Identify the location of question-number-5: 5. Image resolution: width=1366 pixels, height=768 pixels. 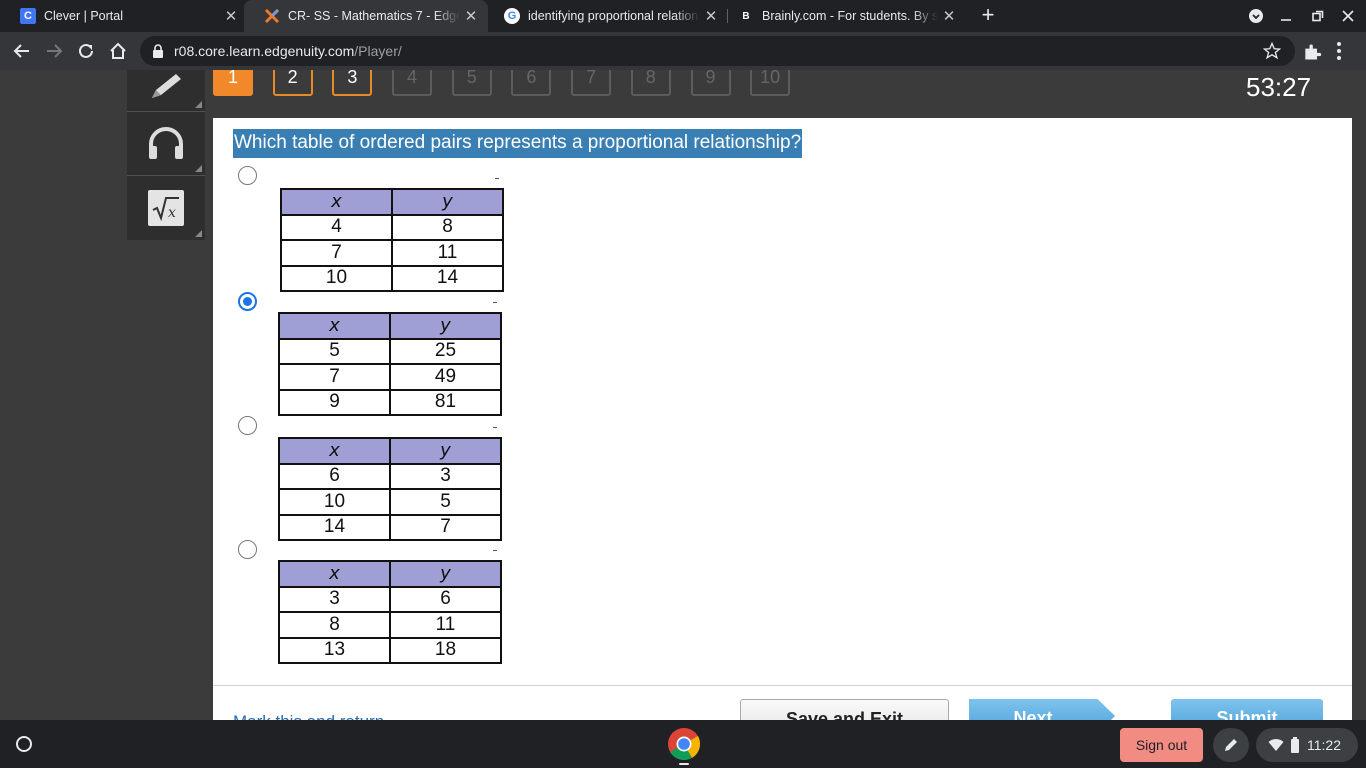
(471, 83).